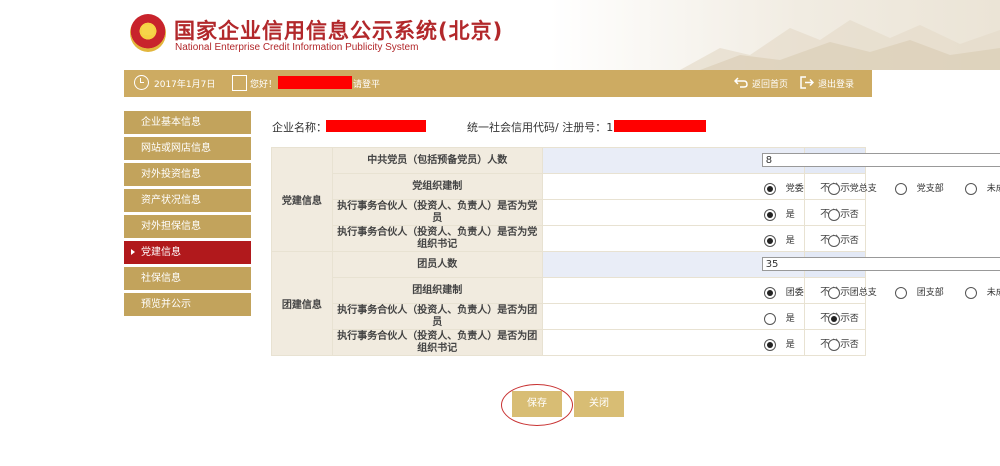  Describe the element at coordinates (569, 212) in the screenshot. I see `table-row: 执行事务合伙人（投资人、负责人）是否为党员 是 否 不公示` at that location.